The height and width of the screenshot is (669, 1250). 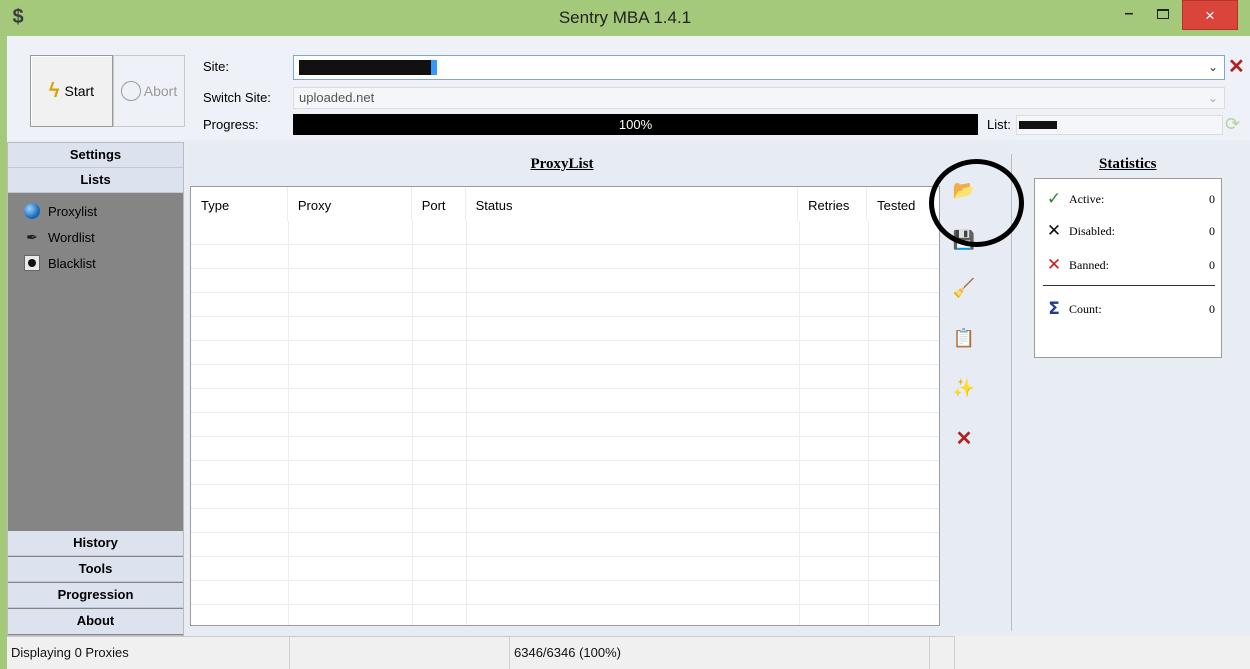 What do you see at coordinates (632, 204) in the screenshot?
I see `column-header-status: Status` at bounding box center [632, 204].